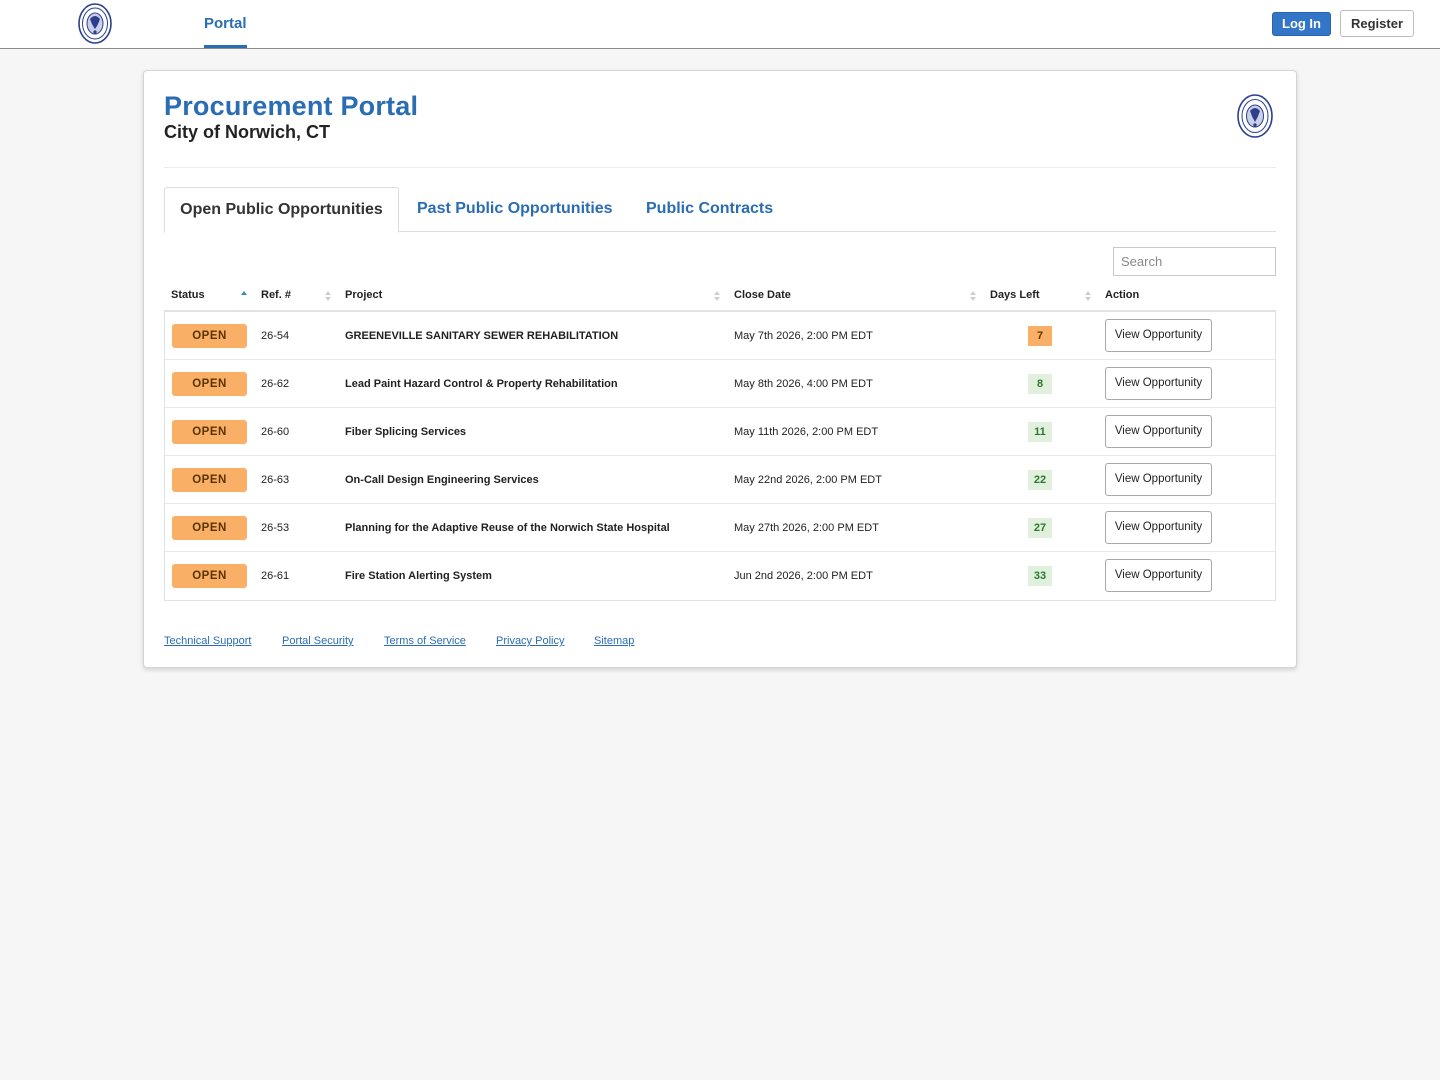 Image resolution: width=1440 pixels, height=1080 pixels. I want to click on nav-tab-portal: Portal, so click(225, 24).